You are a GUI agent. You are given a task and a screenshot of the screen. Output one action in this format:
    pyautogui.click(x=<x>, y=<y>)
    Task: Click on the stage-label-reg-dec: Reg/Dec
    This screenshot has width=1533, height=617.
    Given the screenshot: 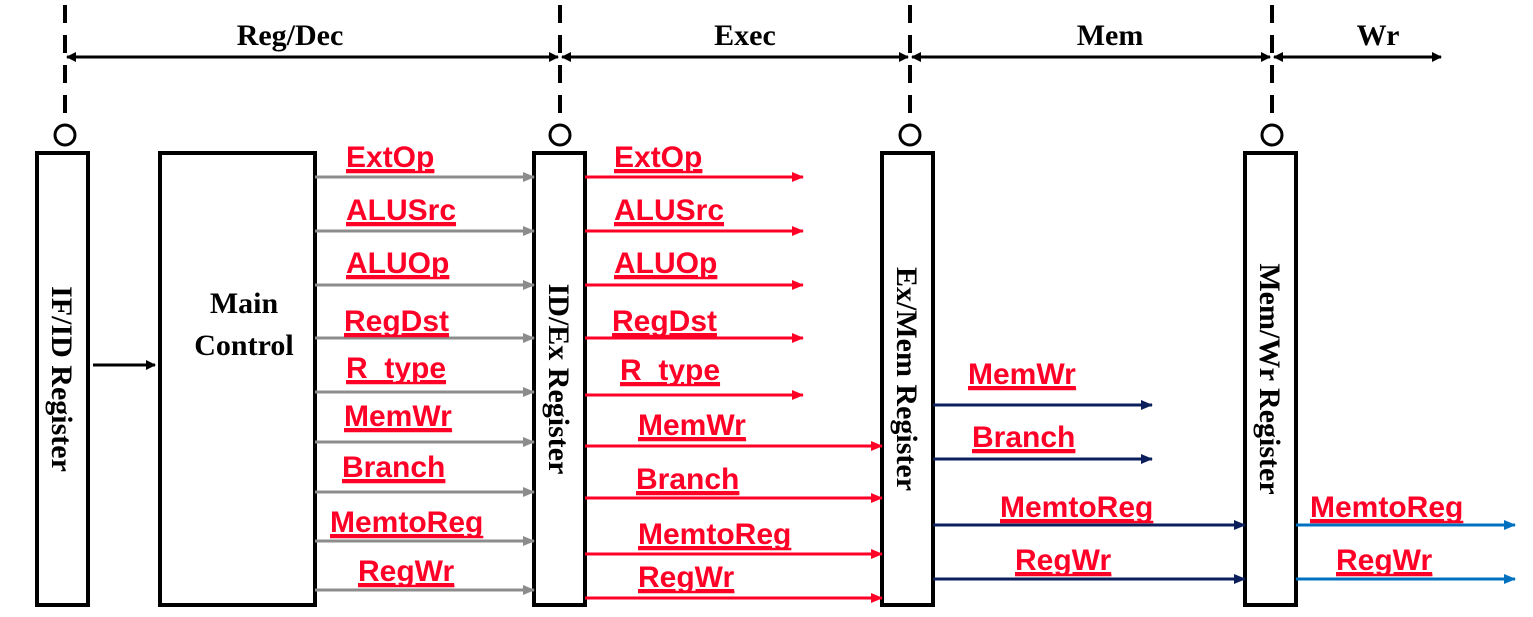 What is the action you would take?
    pyautogui.click(x=290, y=35)
    